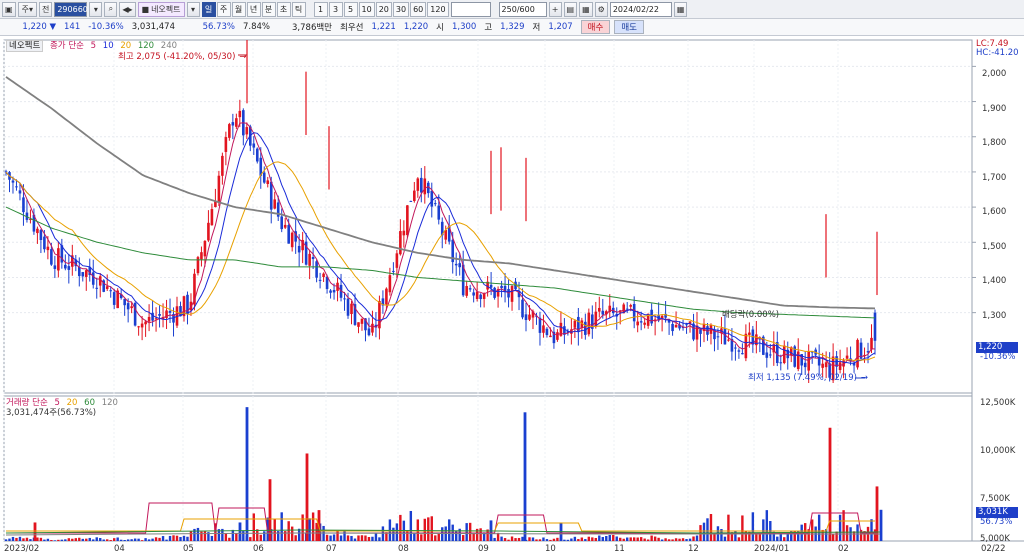 The image size is (1024, 558). What do you see at coordinates (177, 57) in the screenshot?
I see `high-note: 최고 2,075 (-41.20%, 05/30)` at bounding box center [177, 57].